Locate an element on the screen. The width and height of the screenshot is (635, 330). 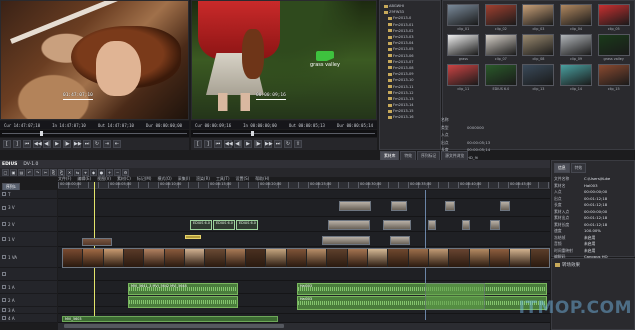
bin-clip-thumbnail: clip_01 is located at coordinates (463, 17).